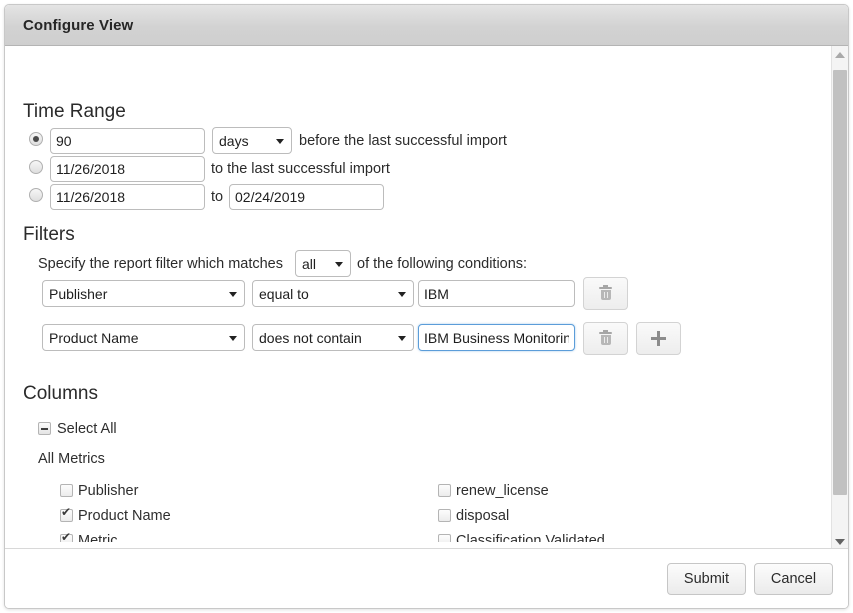 Image resolution: width=853 pixels, height=613 pixels. What do you see at coordinates (108, 491) in the screenshot?
I see `column-label-publisher: Publisher` at bounding box center [108, 491].